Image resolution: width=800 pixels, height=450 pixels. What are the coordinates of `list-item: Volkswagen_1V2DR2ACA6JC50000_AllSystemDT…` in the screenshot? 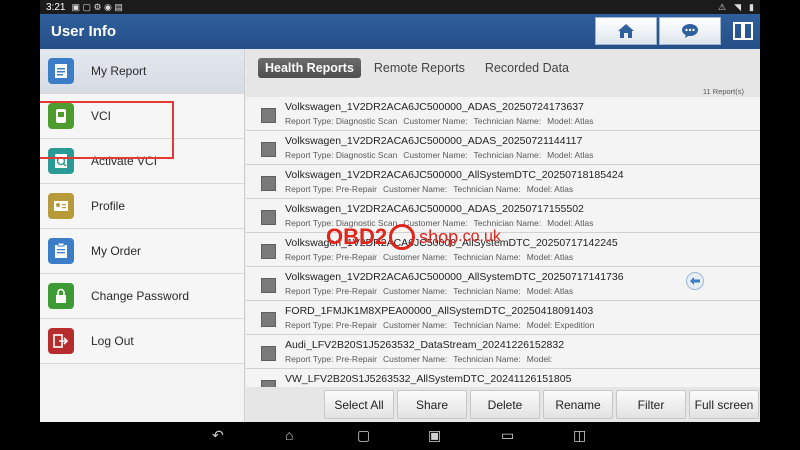 It's located at (503, 250).